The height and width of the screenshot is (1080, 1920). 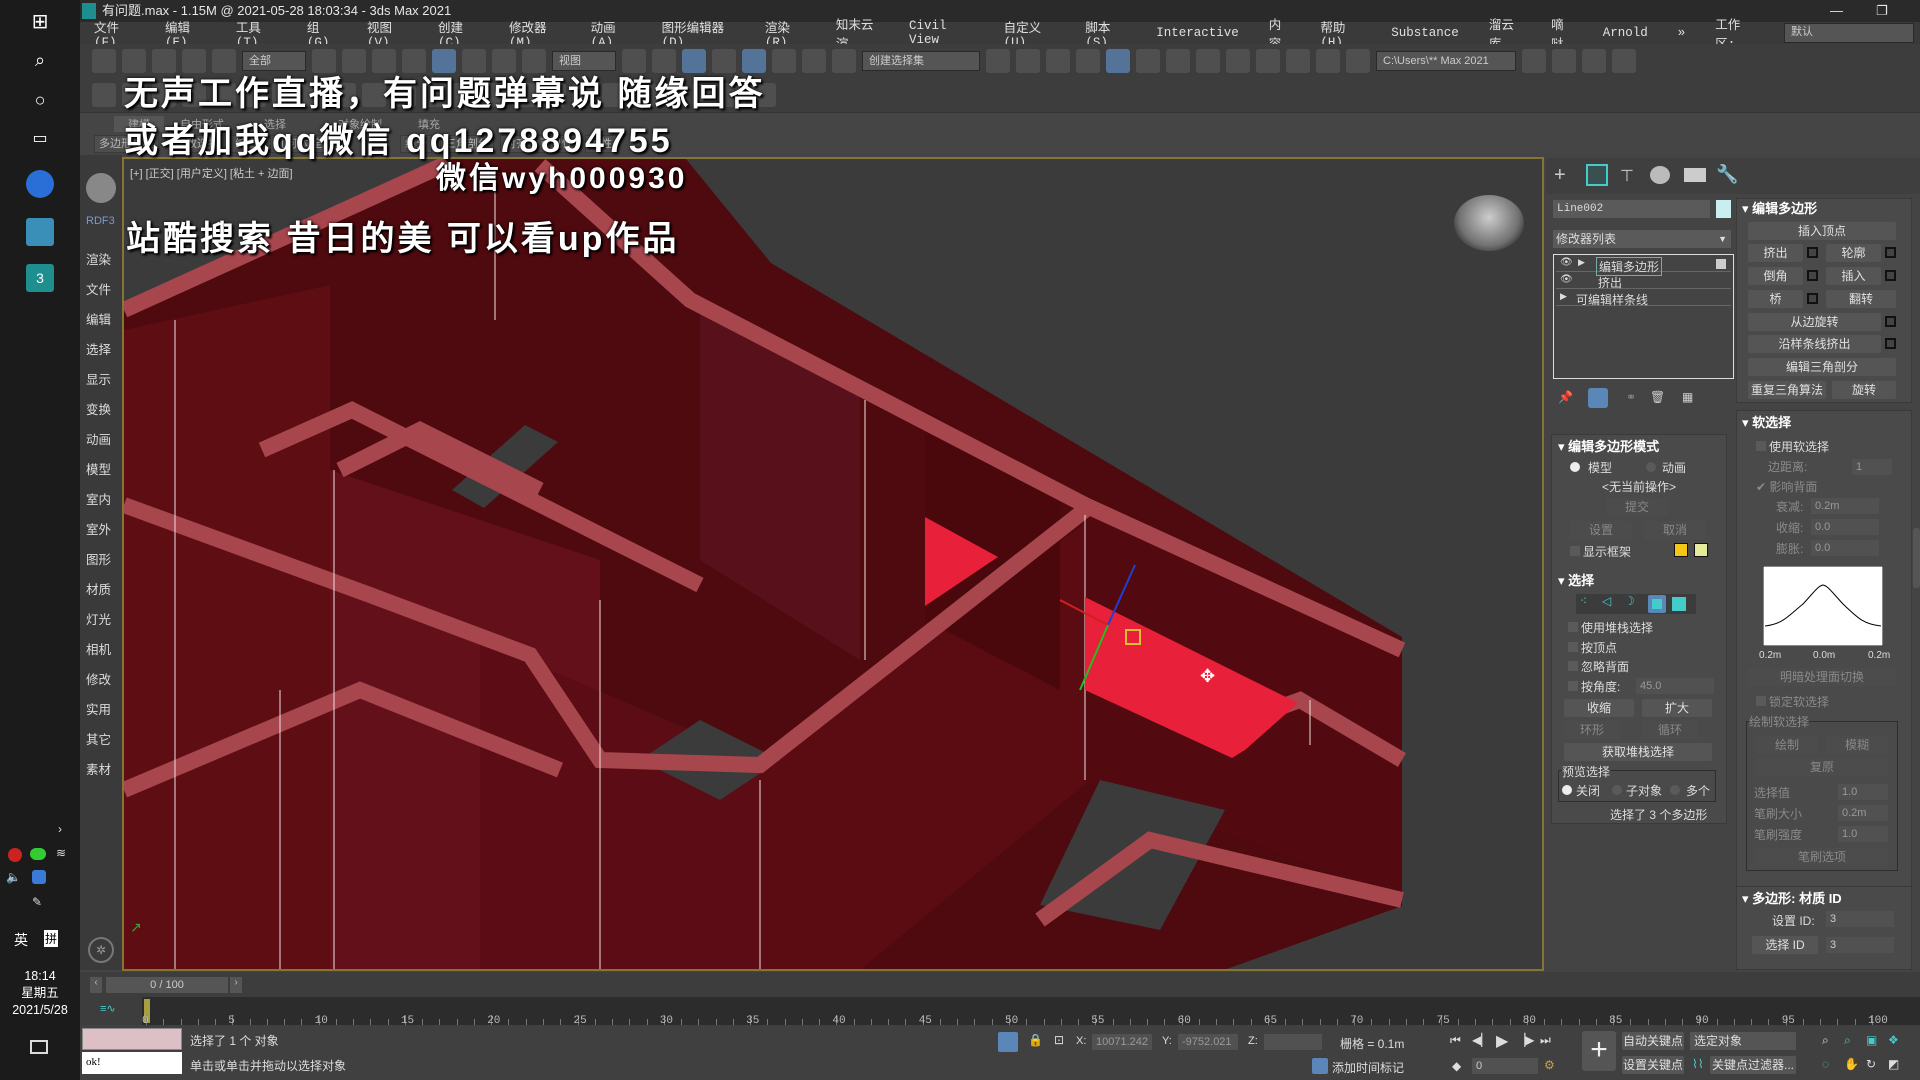 What do you see at coordinates (1597, 175) in the screenshot?
I see `modify-tab-icon` at bounding box center [1597, 175].